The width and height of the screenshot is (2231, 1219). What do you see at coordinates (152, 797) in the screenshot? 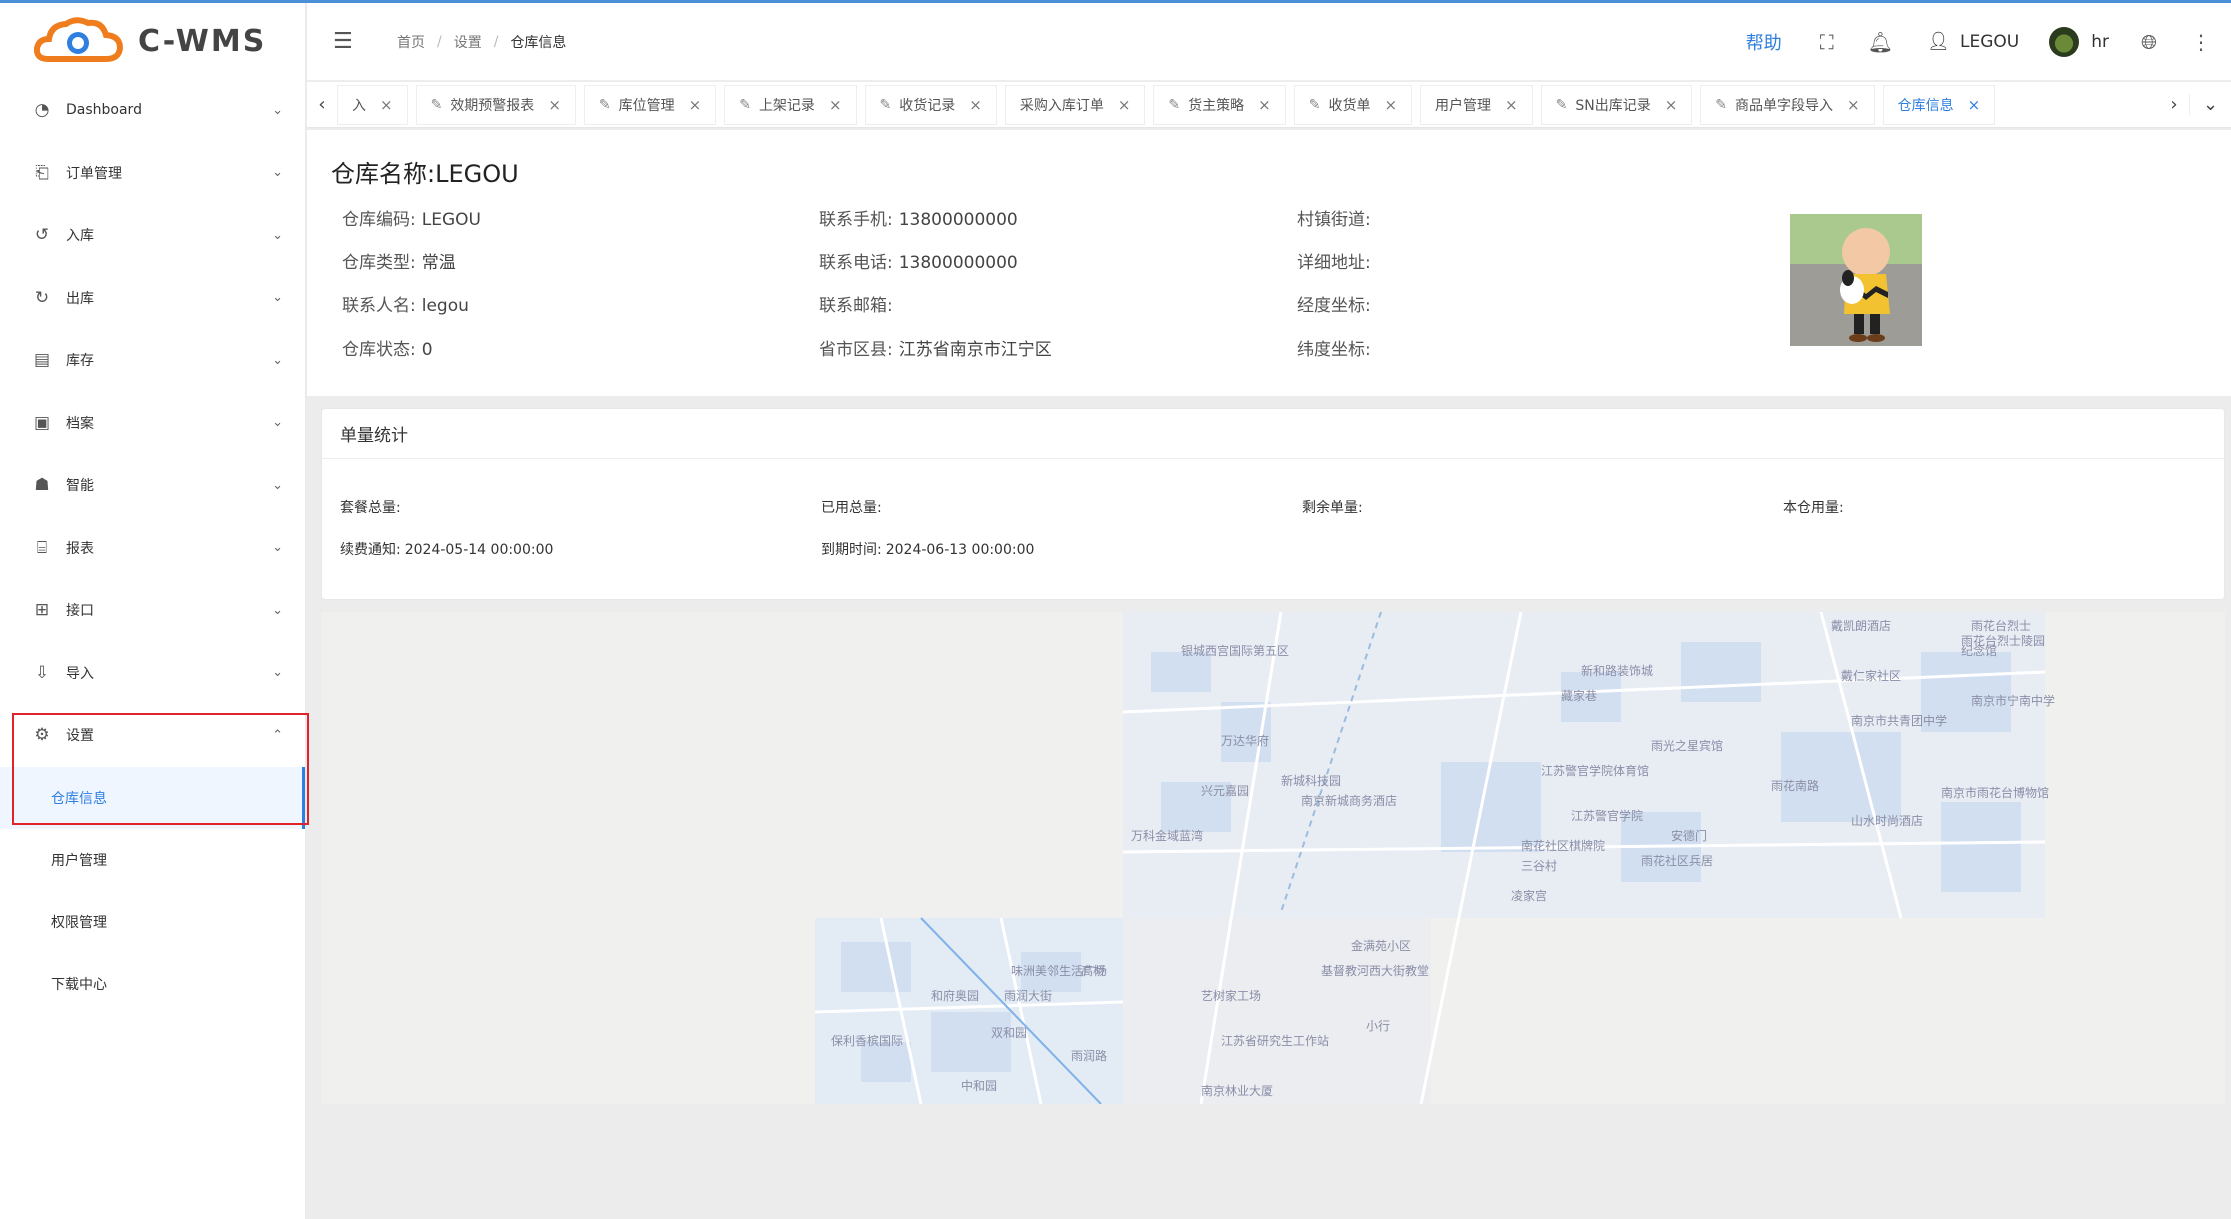
I see `sidebar-subitem-0: 仓库信息` at bounding box center [152, 797].